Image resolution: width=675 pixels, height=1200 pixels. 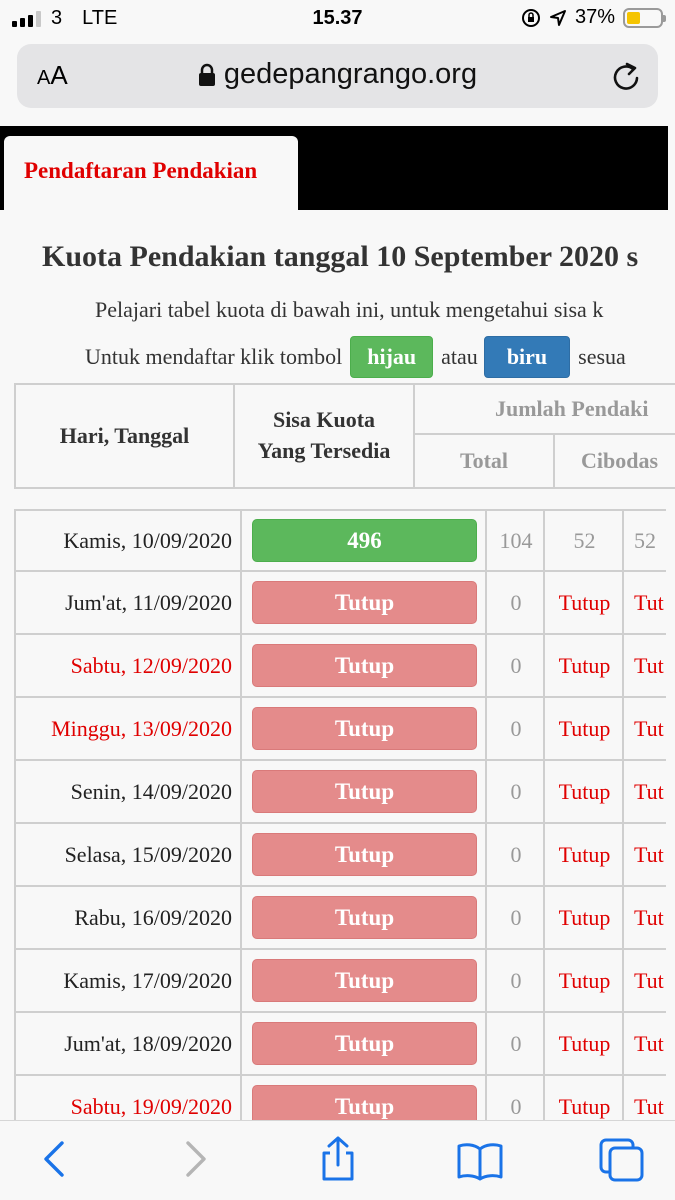 What do you see at coordinates (128, 791) in the screenshot?
I see `row-day: Senin, 14/09/2020` at bounding box center [128, 791].